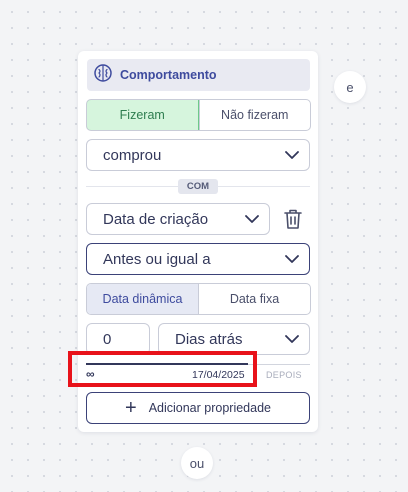  I want to click on add-property-button: + Adicionar propriedade, so click(198, 408).